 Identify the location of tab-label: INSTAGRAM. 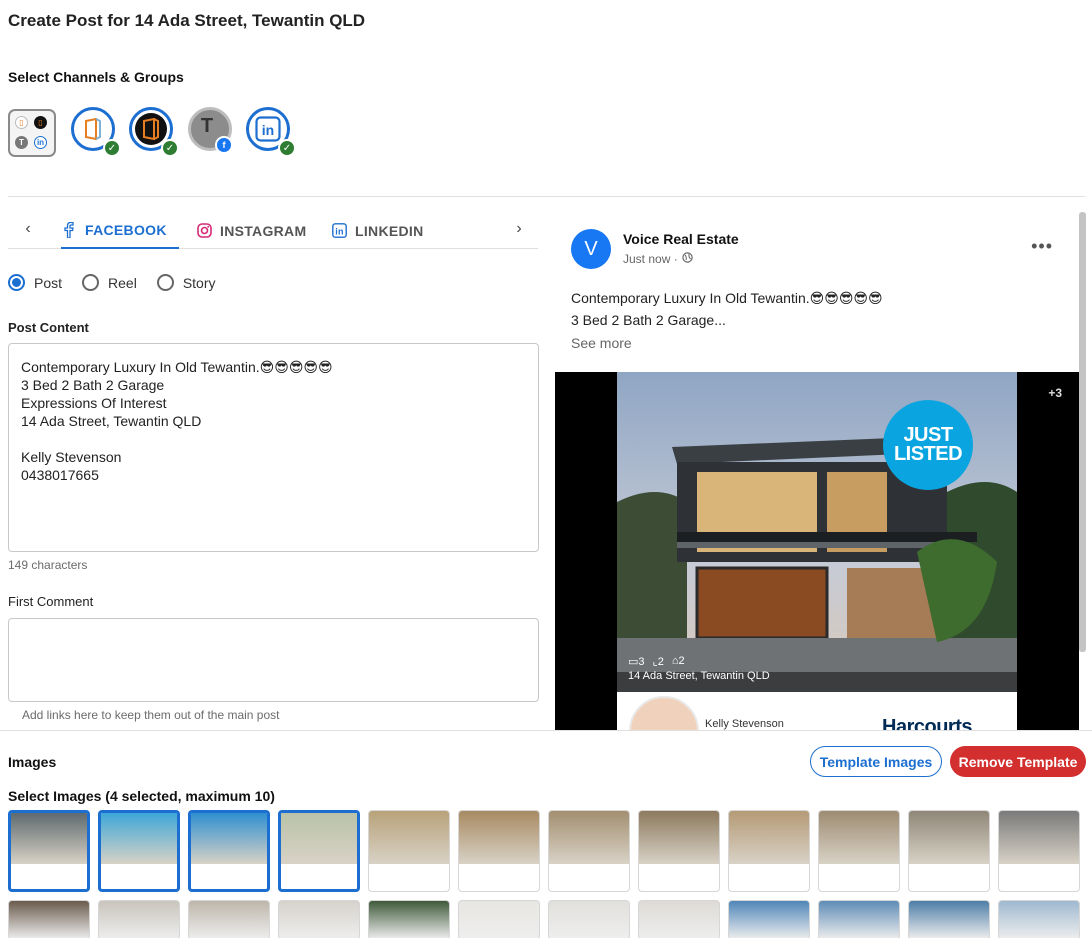
(263, 230).